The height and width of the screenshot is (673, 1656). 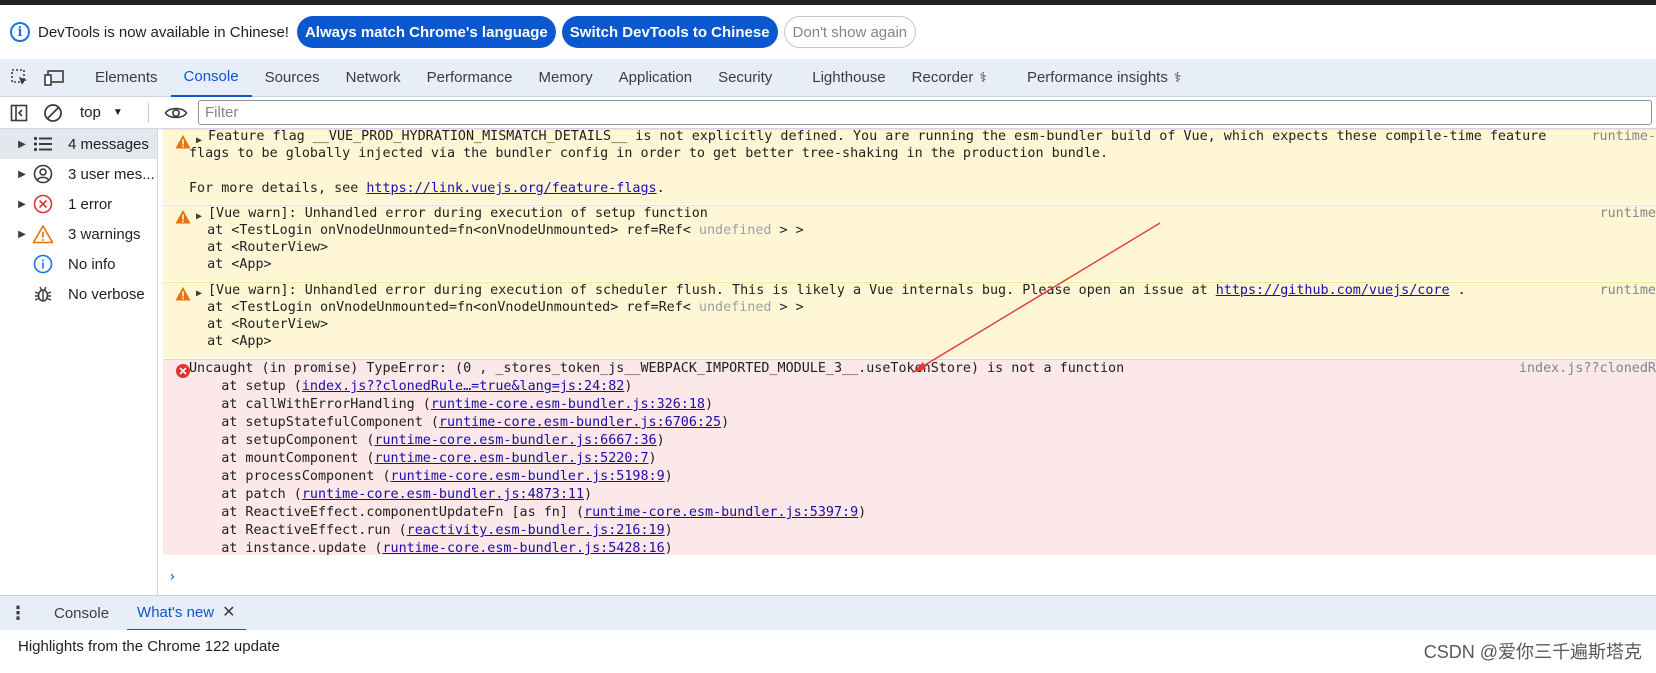 What do you see at coordinates (20, 78) in the screenshot?
I see `inspect-element-icon` at bounding box center [20, 78].